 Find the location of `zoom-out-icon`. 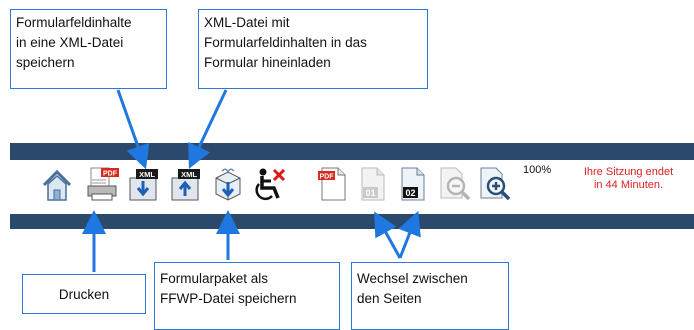

zoom-out-icon is located at coordinates (455, 184).